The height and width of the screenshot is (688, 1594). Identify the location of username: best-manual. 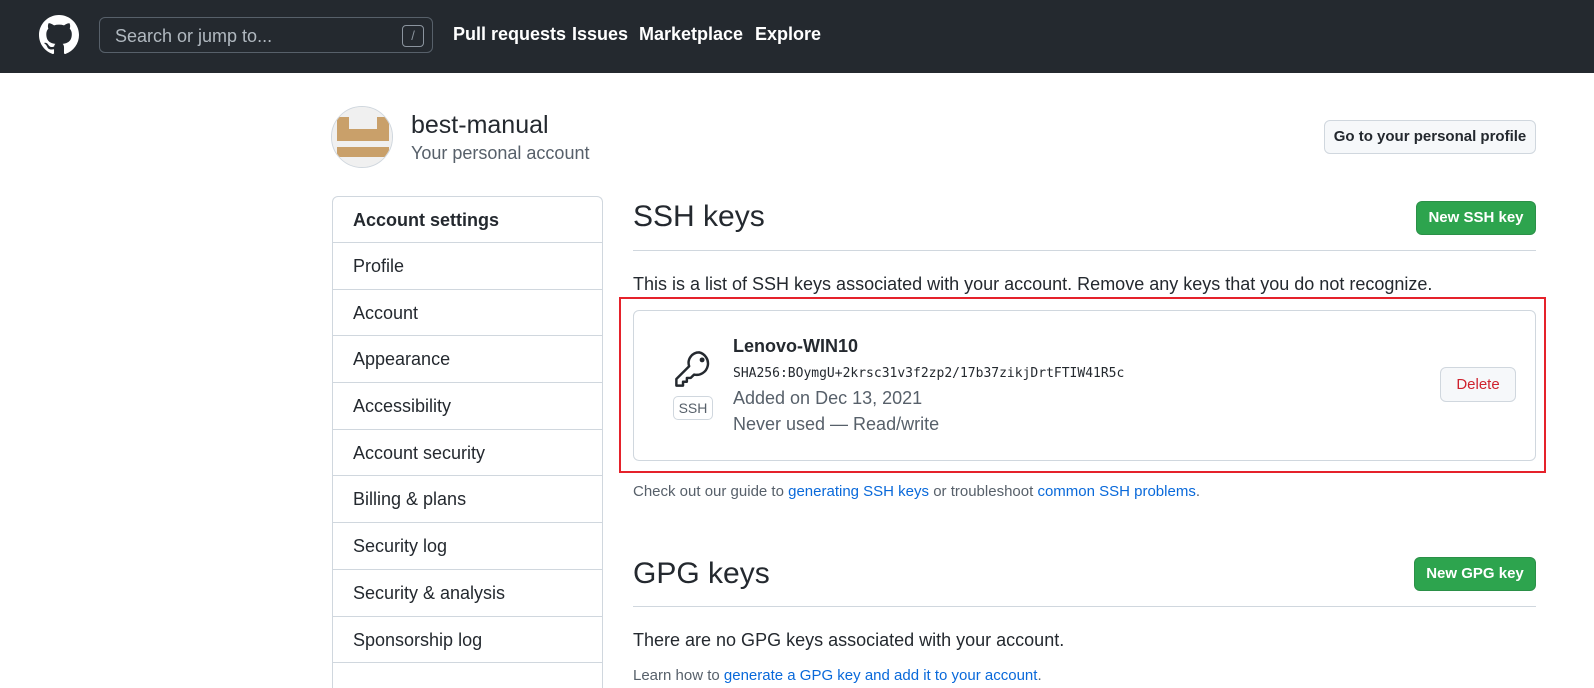
(480, 125).